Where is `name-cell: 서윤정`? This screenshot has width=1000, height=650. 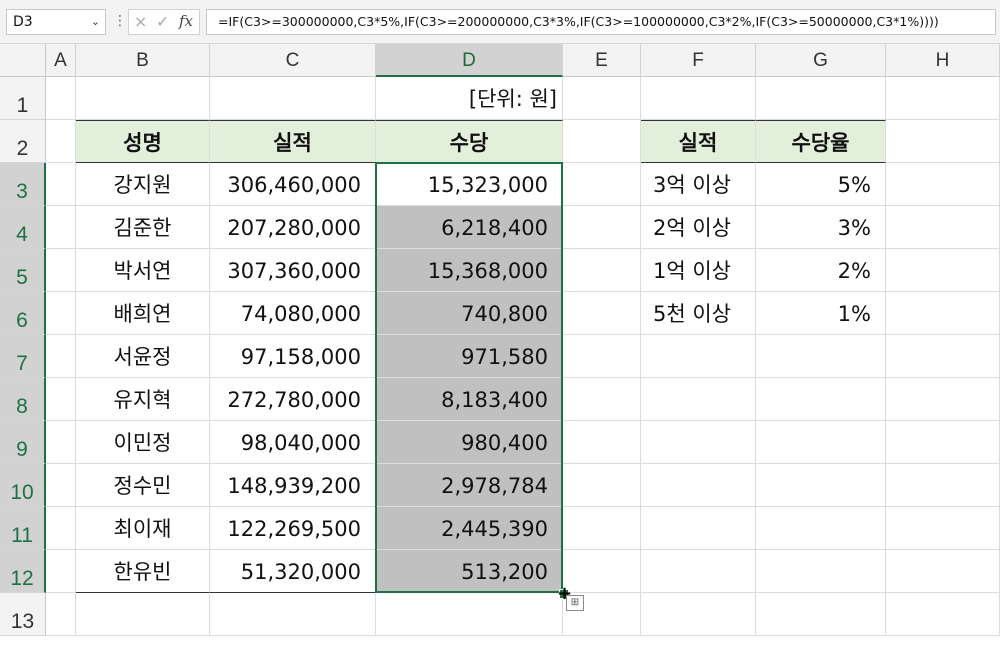
name-cell: 서윤정 is located at coordinates (143, 356).